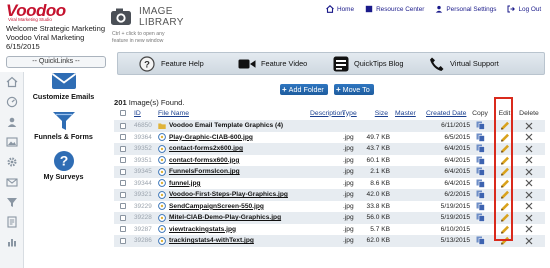  Describe the element at coordinates (244, 161) in the screenshot. I see `row-file-name: contact-formsx600.jpg` at that location.